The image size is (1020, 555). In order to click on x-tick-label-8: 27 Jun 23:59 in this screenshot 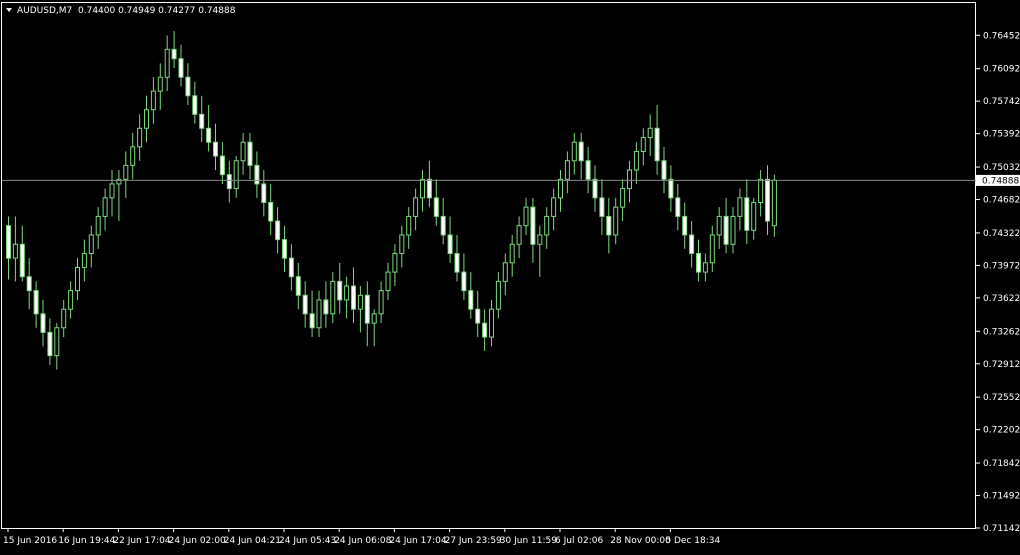, I will do `click(473, 541)`.